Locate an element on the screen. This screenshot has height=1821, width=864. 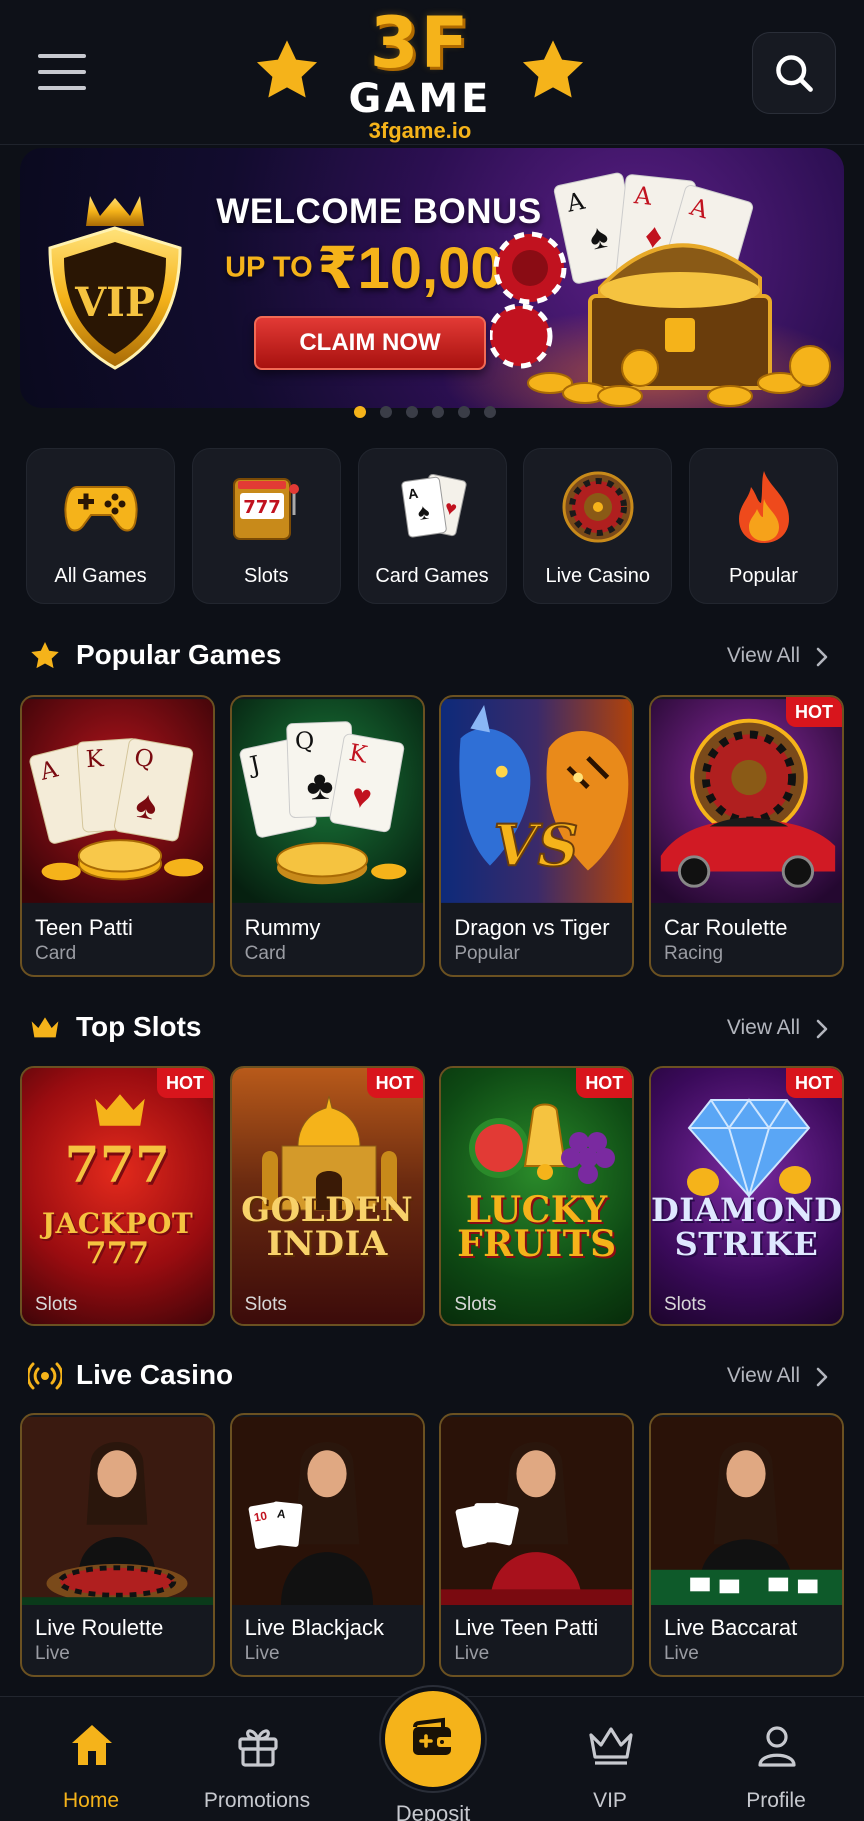
category-label: Popular is located at coordinates (763, 576).